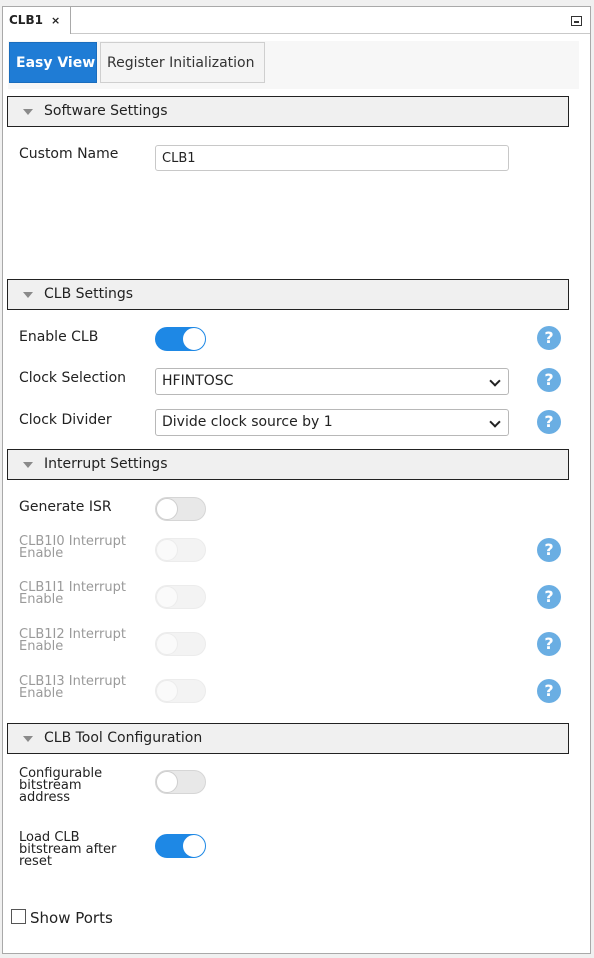 The width and height of the screenshot is (594, 958). Describe the element at coordinates (26, 20) in the screenshot. I see `document-tab-title: CLB1` at that location.